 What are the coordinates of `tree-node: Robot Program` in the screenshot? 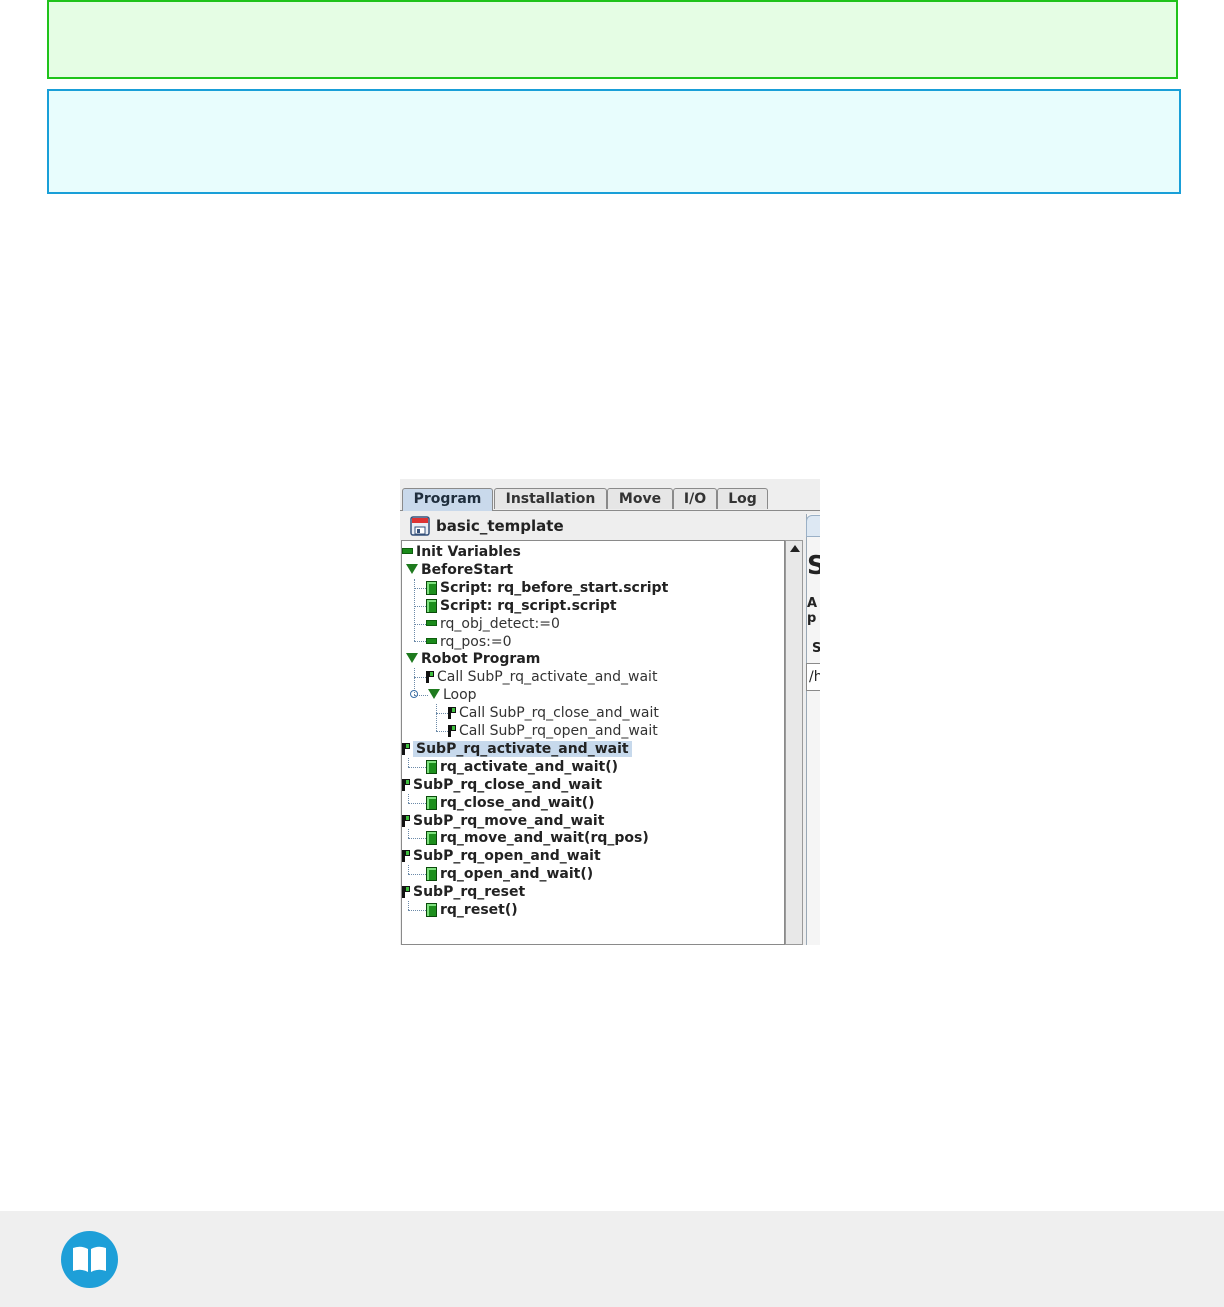 It's located at (473, 659).